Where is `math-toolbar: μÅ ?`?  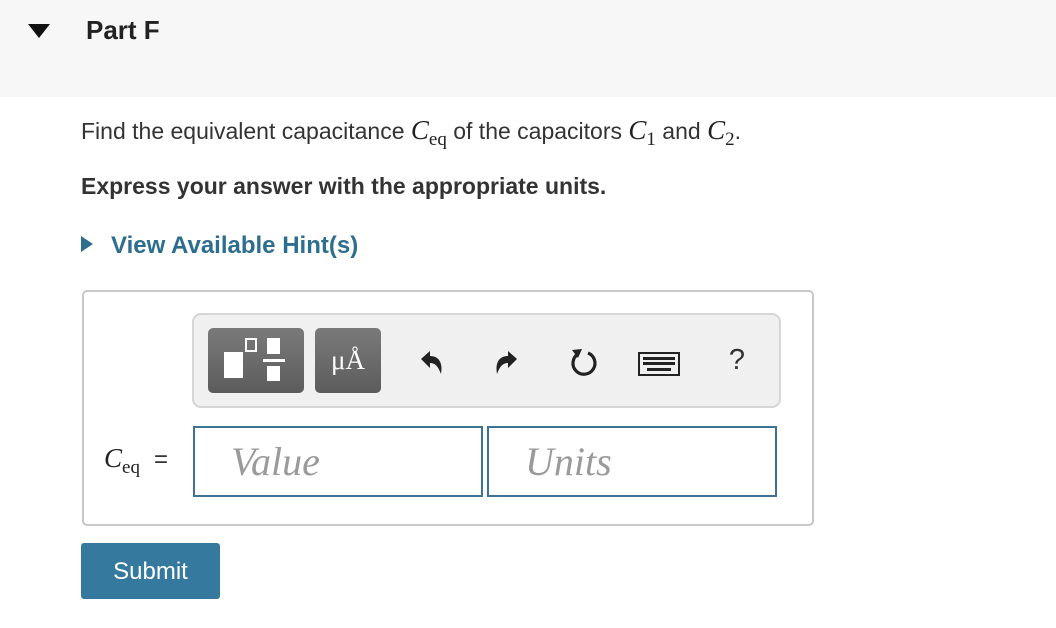
math-toolbar: μÅ ? is located at coordinates (486, 360).